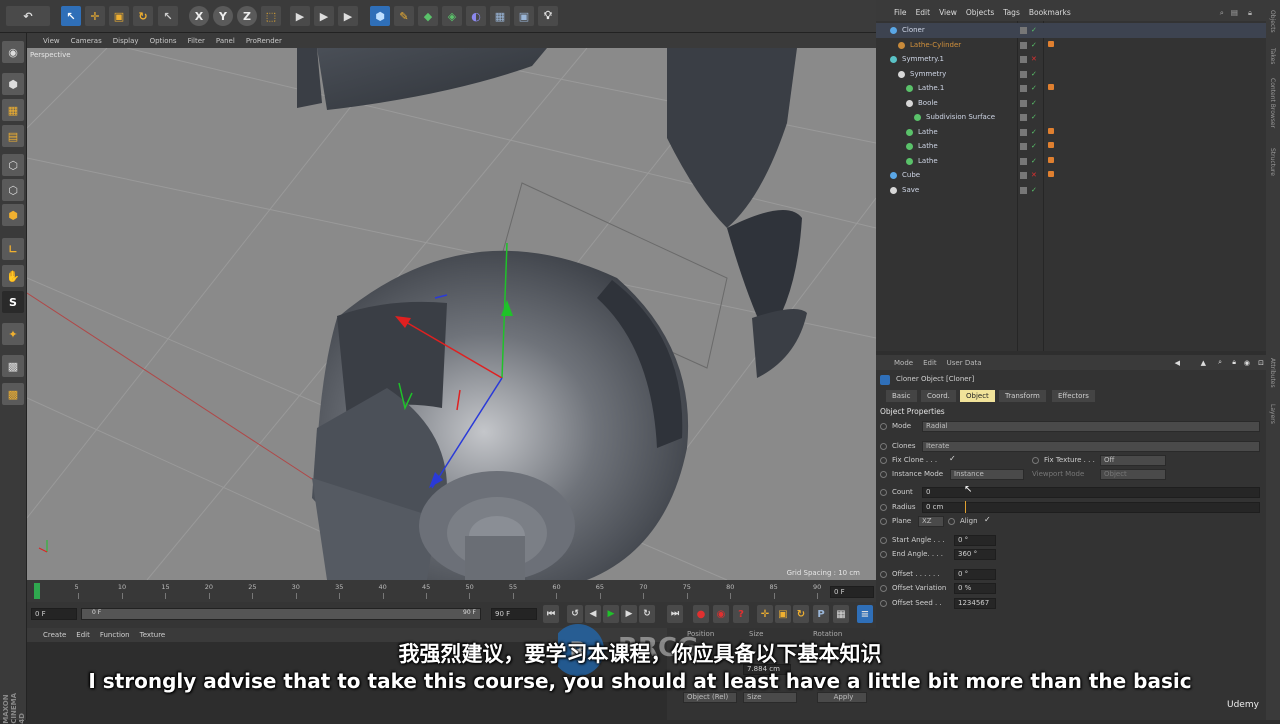 Image resolution: width=1280 pixels, height=724 pixels. Describe the element at coordinates (13, 110) in the screenshot. I see `texture-mode-icon: ▦` at that location.